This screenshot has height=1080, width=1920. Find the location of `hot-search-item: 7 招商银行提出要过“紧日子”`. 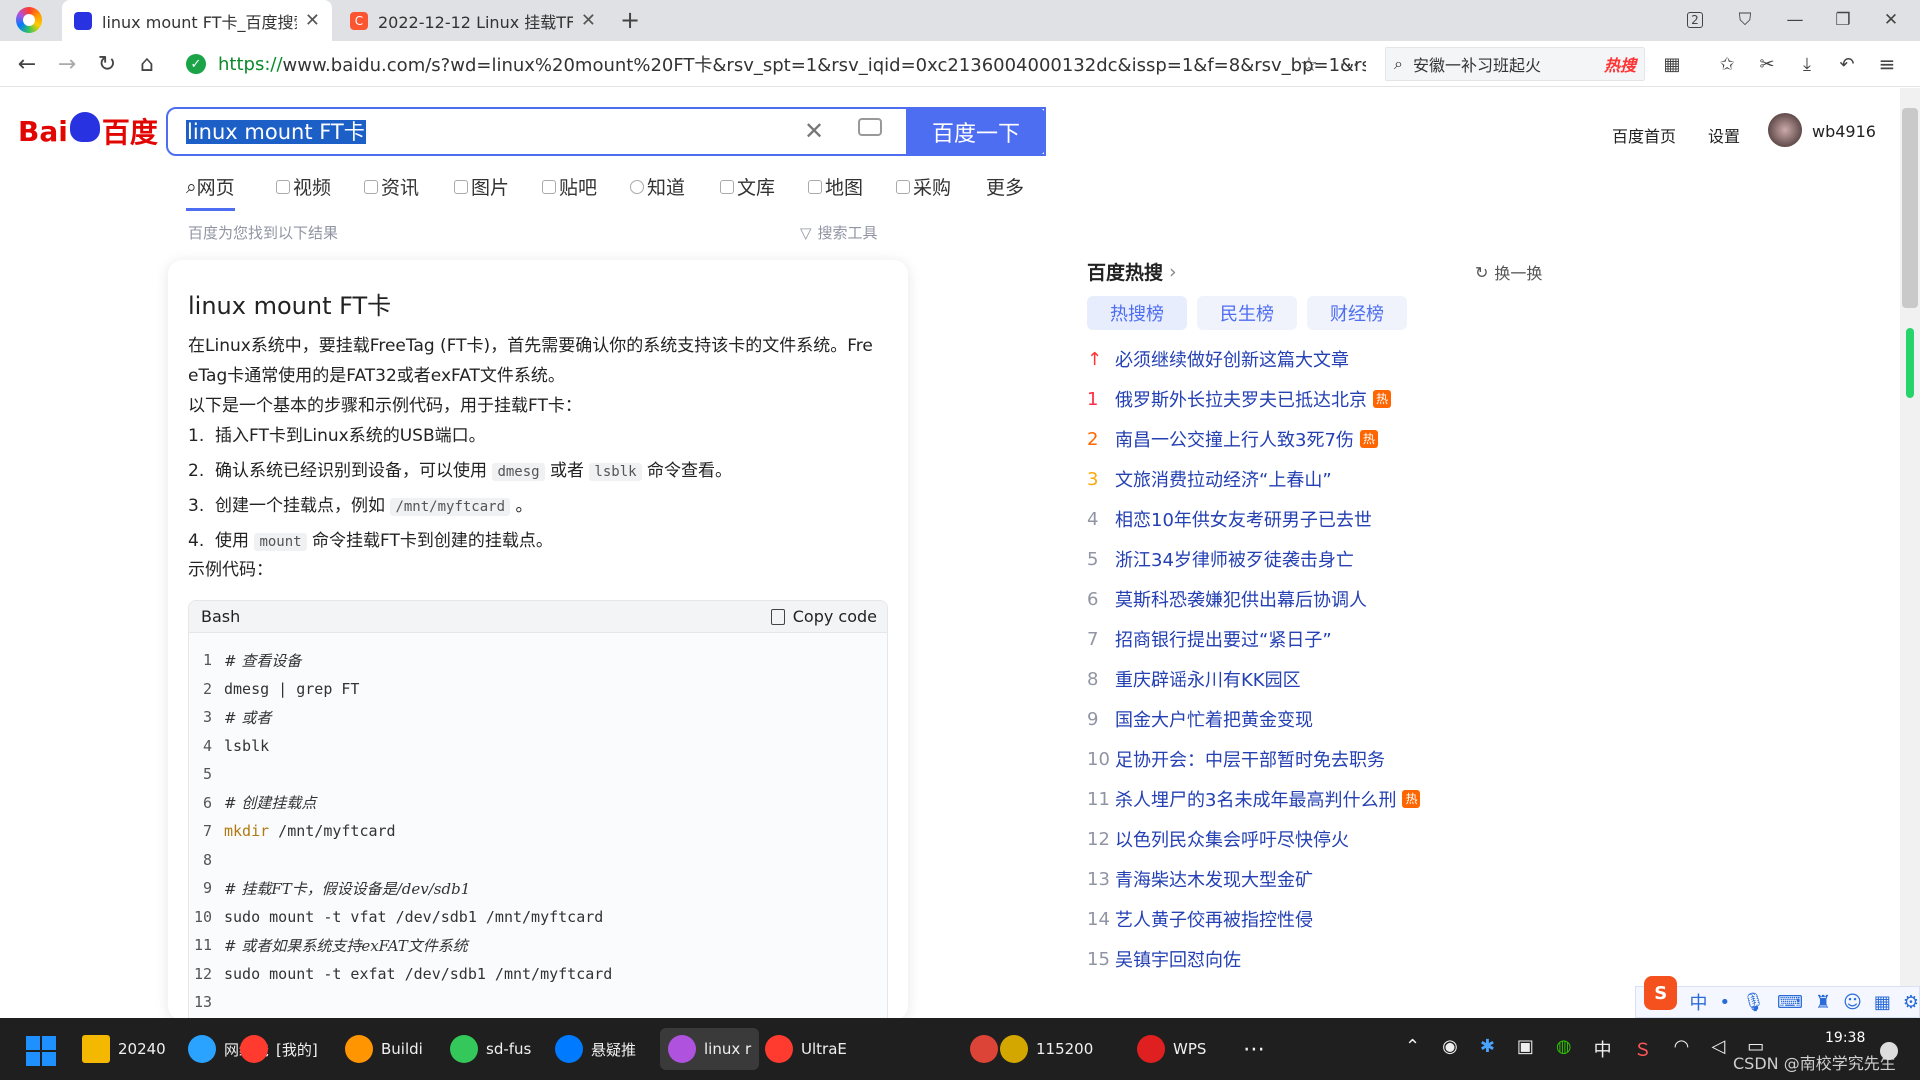

hot-search-item: 7 招商银行提出要过“紧日子” is located at coordinates (1209, 639).